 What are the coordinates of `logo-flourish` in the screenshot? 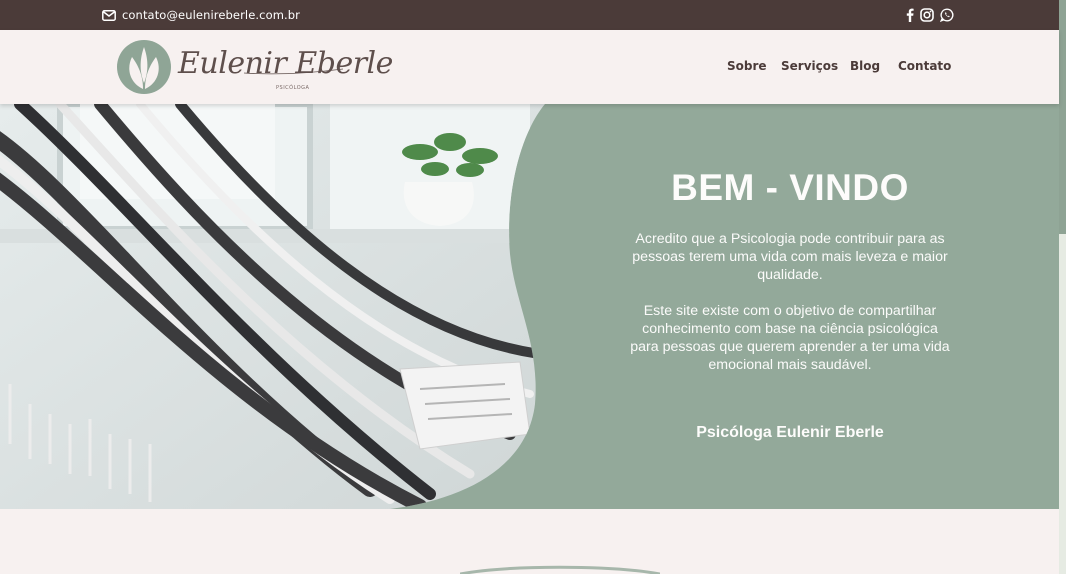 It's located at (294, 71).